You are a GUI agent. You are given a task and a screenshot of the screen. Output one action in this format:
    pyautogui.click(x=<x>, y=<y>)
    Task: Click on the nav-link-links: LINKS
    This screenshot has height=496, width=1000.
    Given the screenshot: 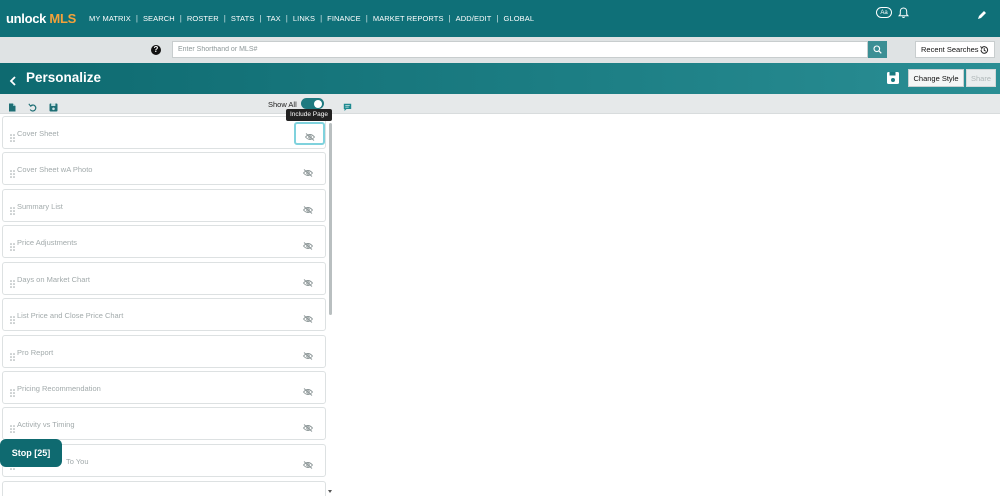 What is the action you would take?
    pyautogui.click(x=304, y=18)
    